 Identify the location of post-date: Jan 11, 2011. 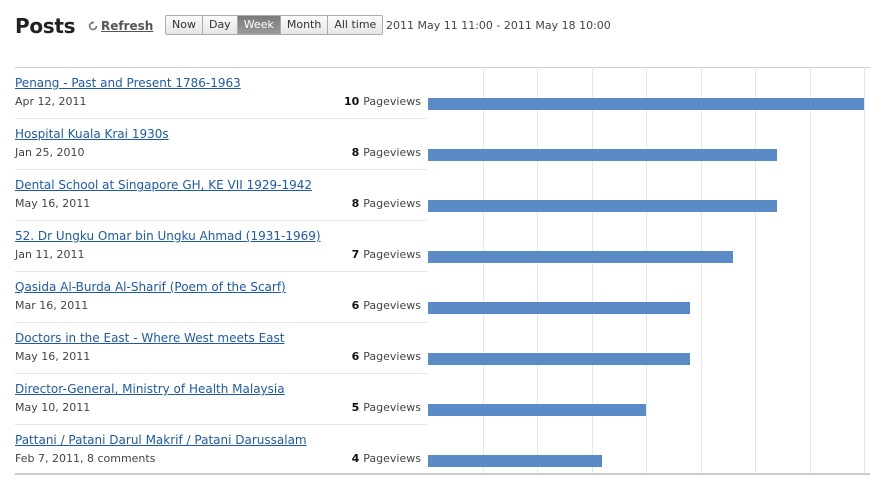
(50, 254).